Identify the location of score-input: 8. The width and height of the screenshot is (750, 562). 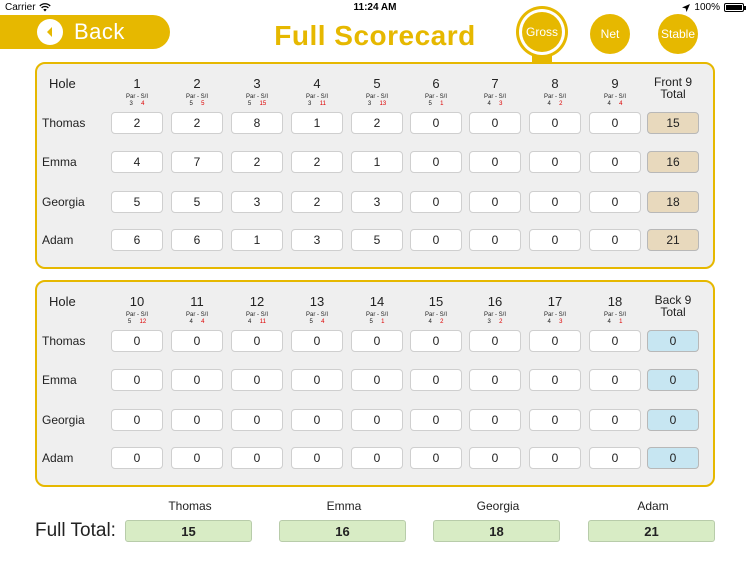
(257, 123).